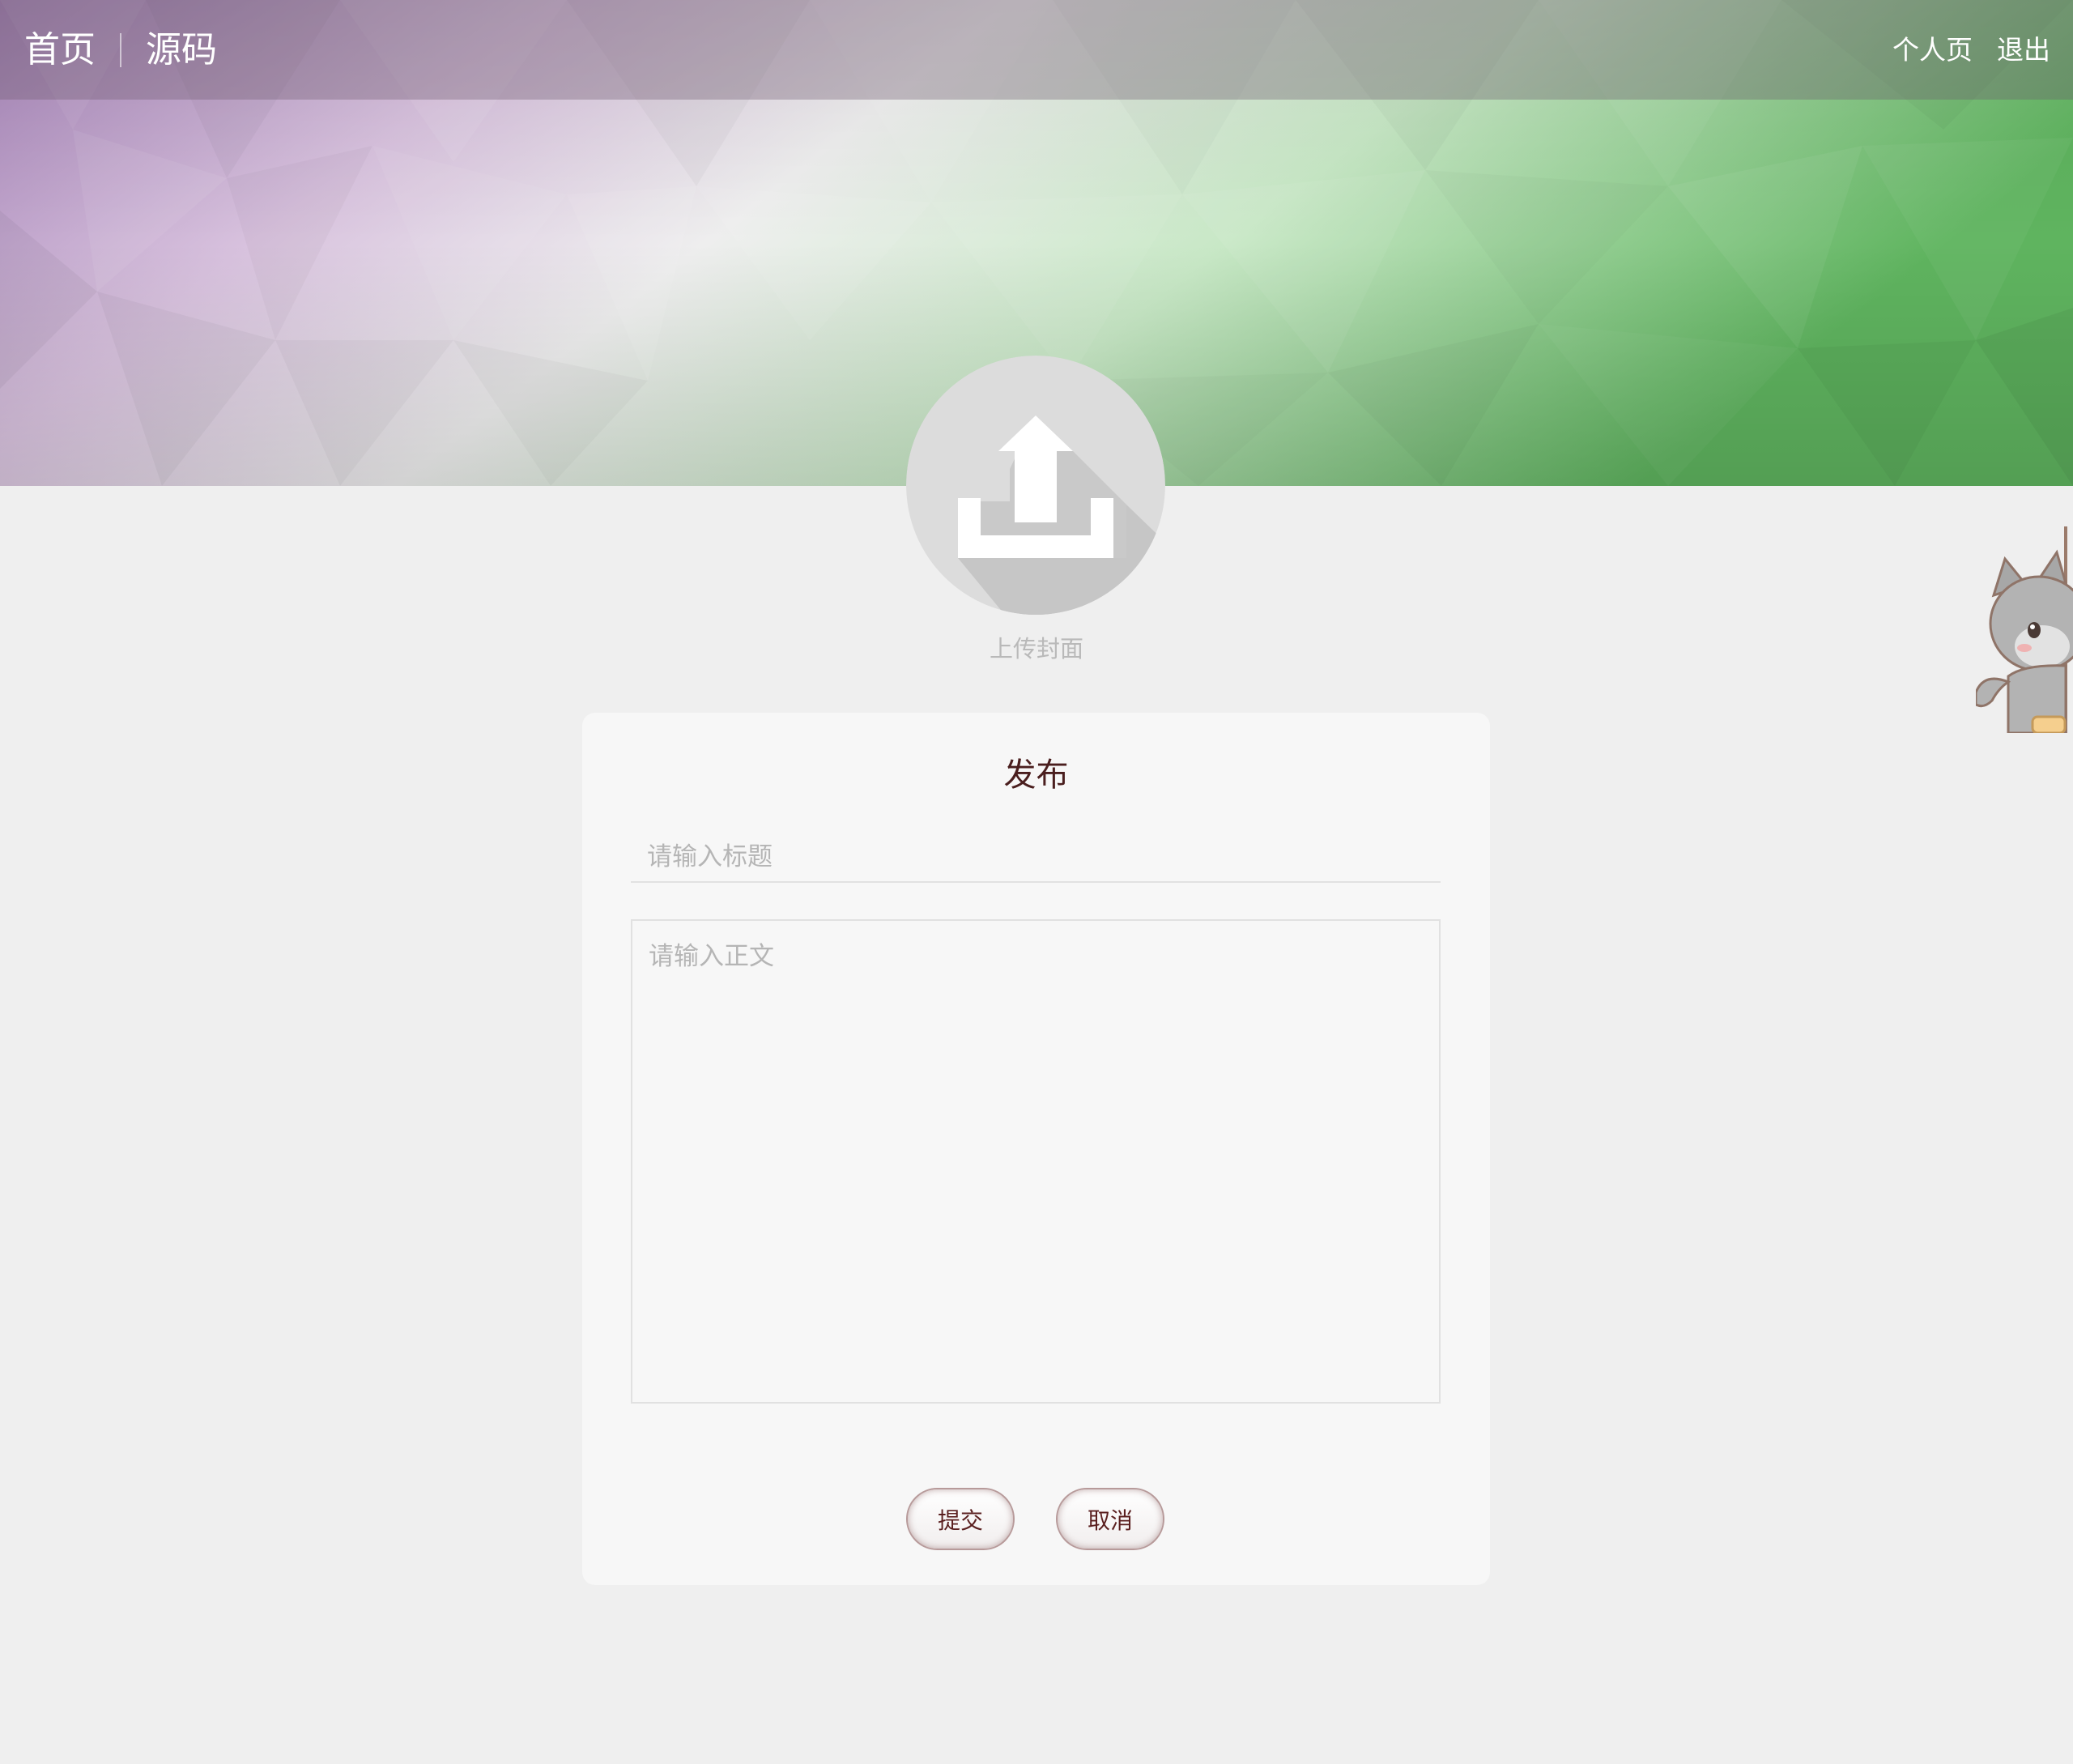  I want to click on page-title: 发布, so click(1036, 775).